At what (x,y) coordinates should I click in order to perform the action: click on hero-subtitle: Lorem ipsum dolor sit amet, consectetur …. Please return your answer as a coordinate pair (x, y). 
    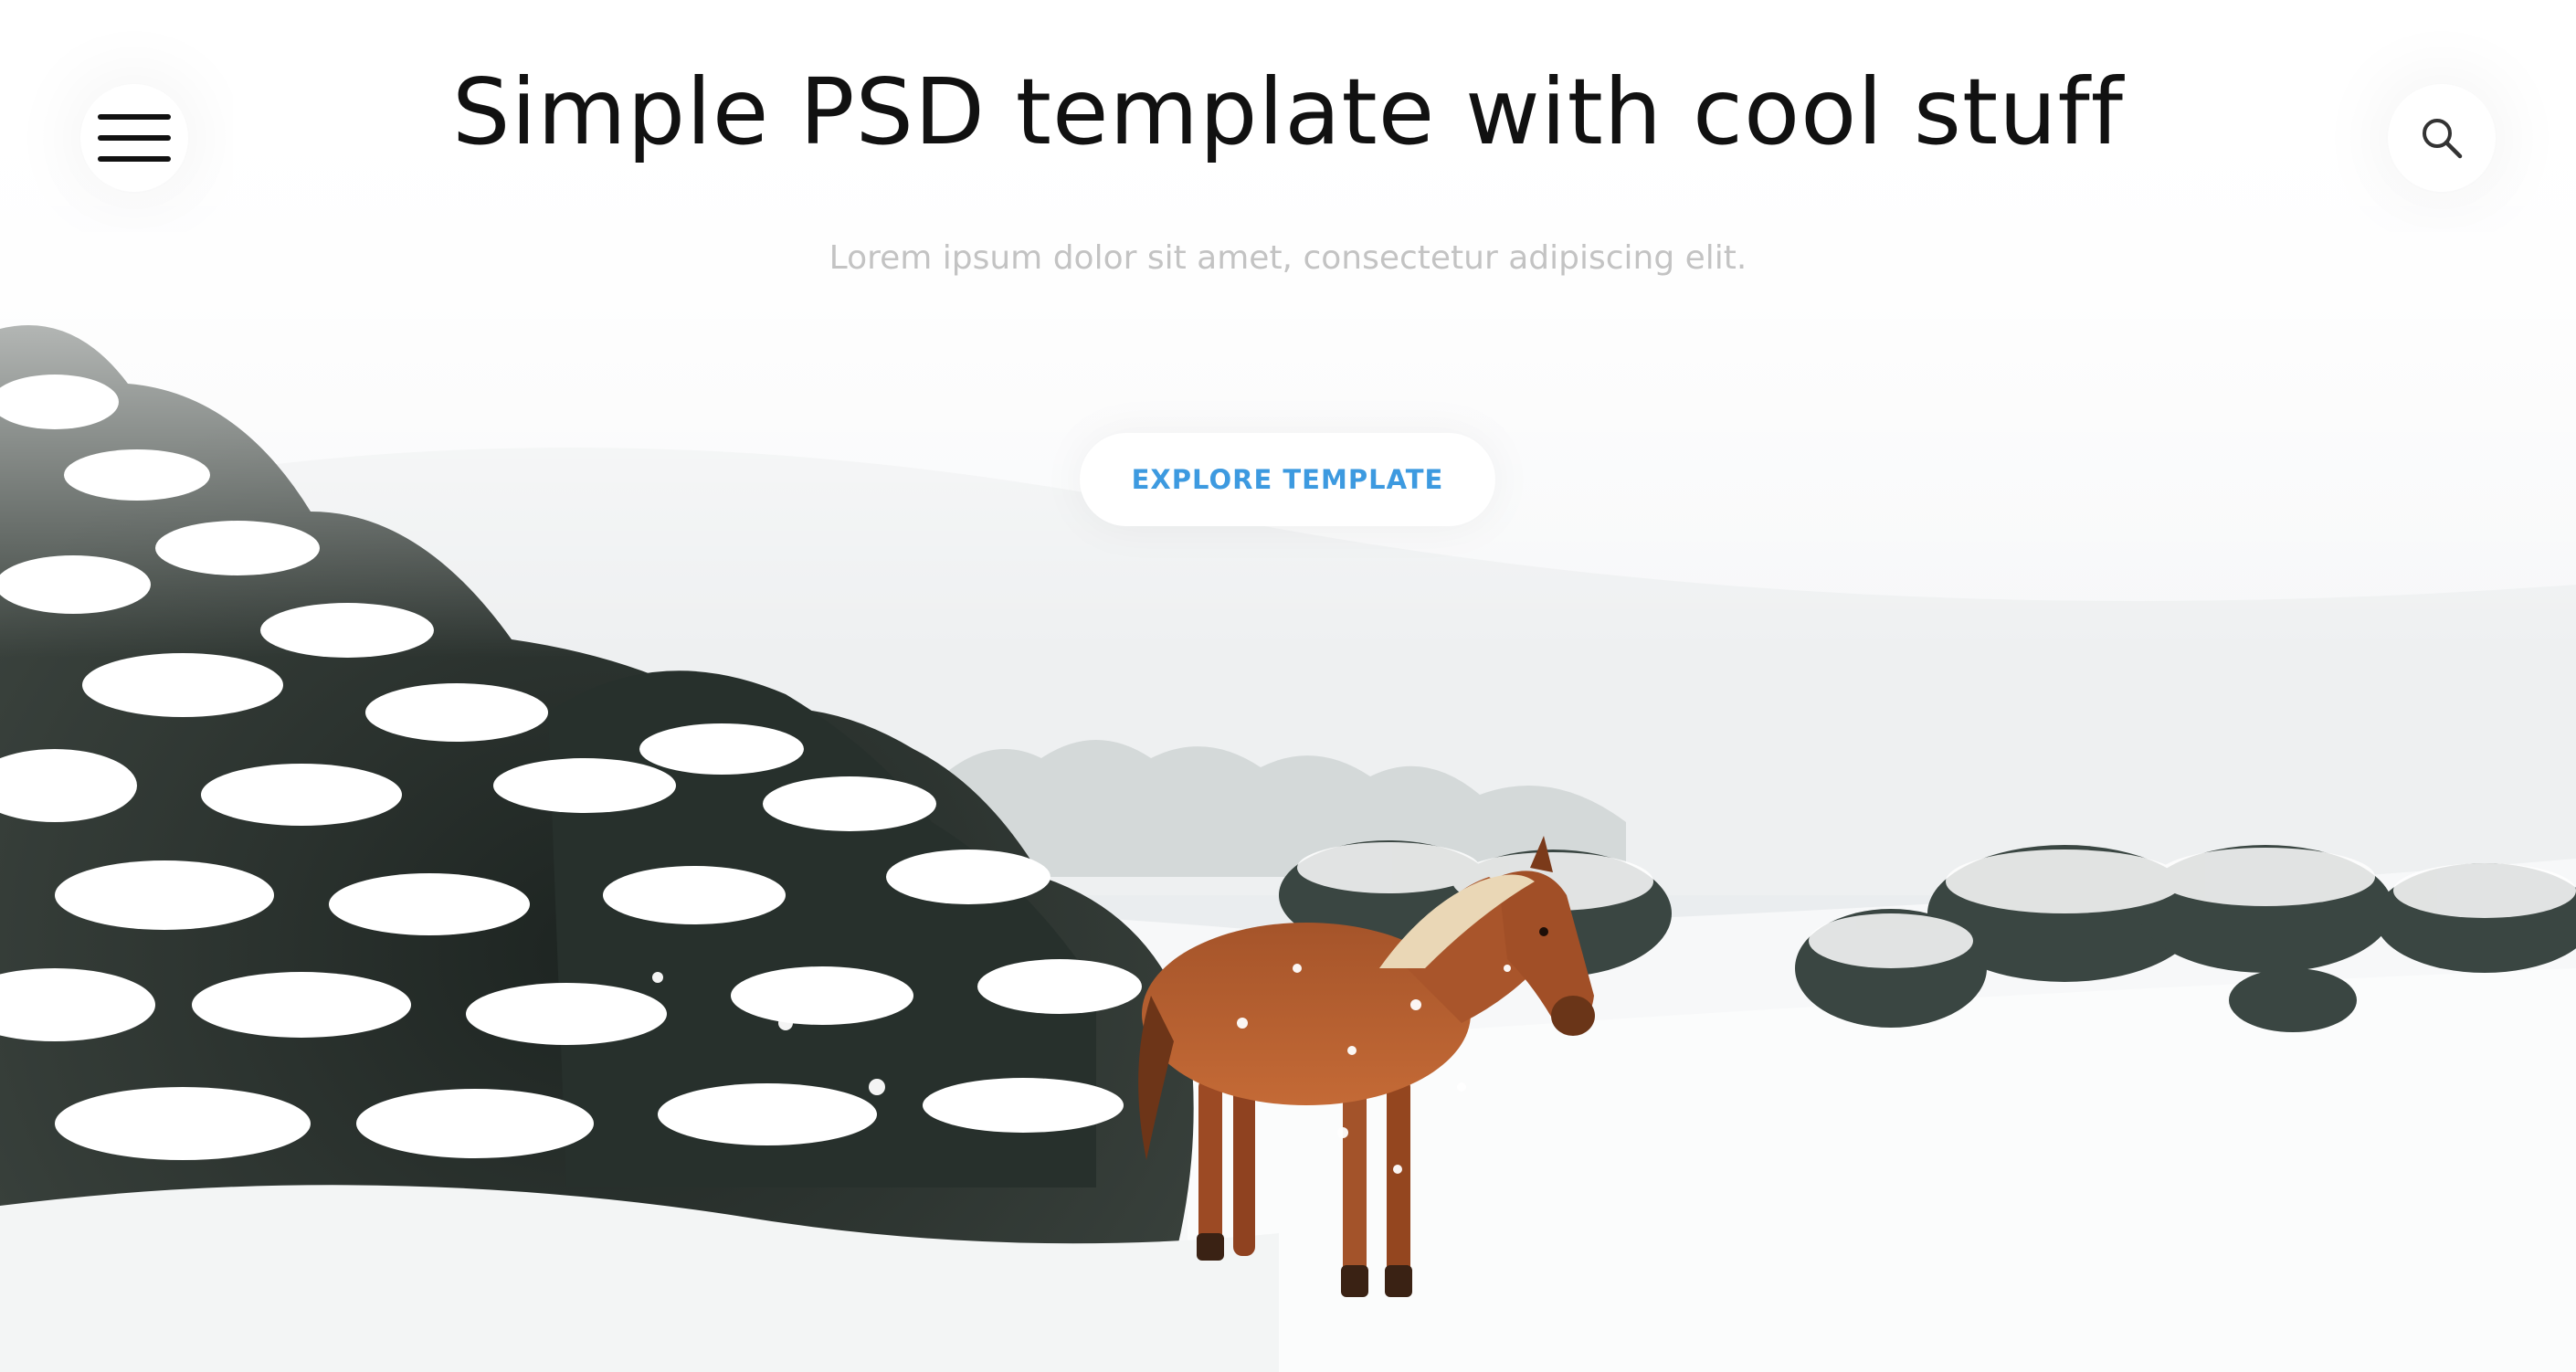
    Looking at the image, I should click on (1288, 258).